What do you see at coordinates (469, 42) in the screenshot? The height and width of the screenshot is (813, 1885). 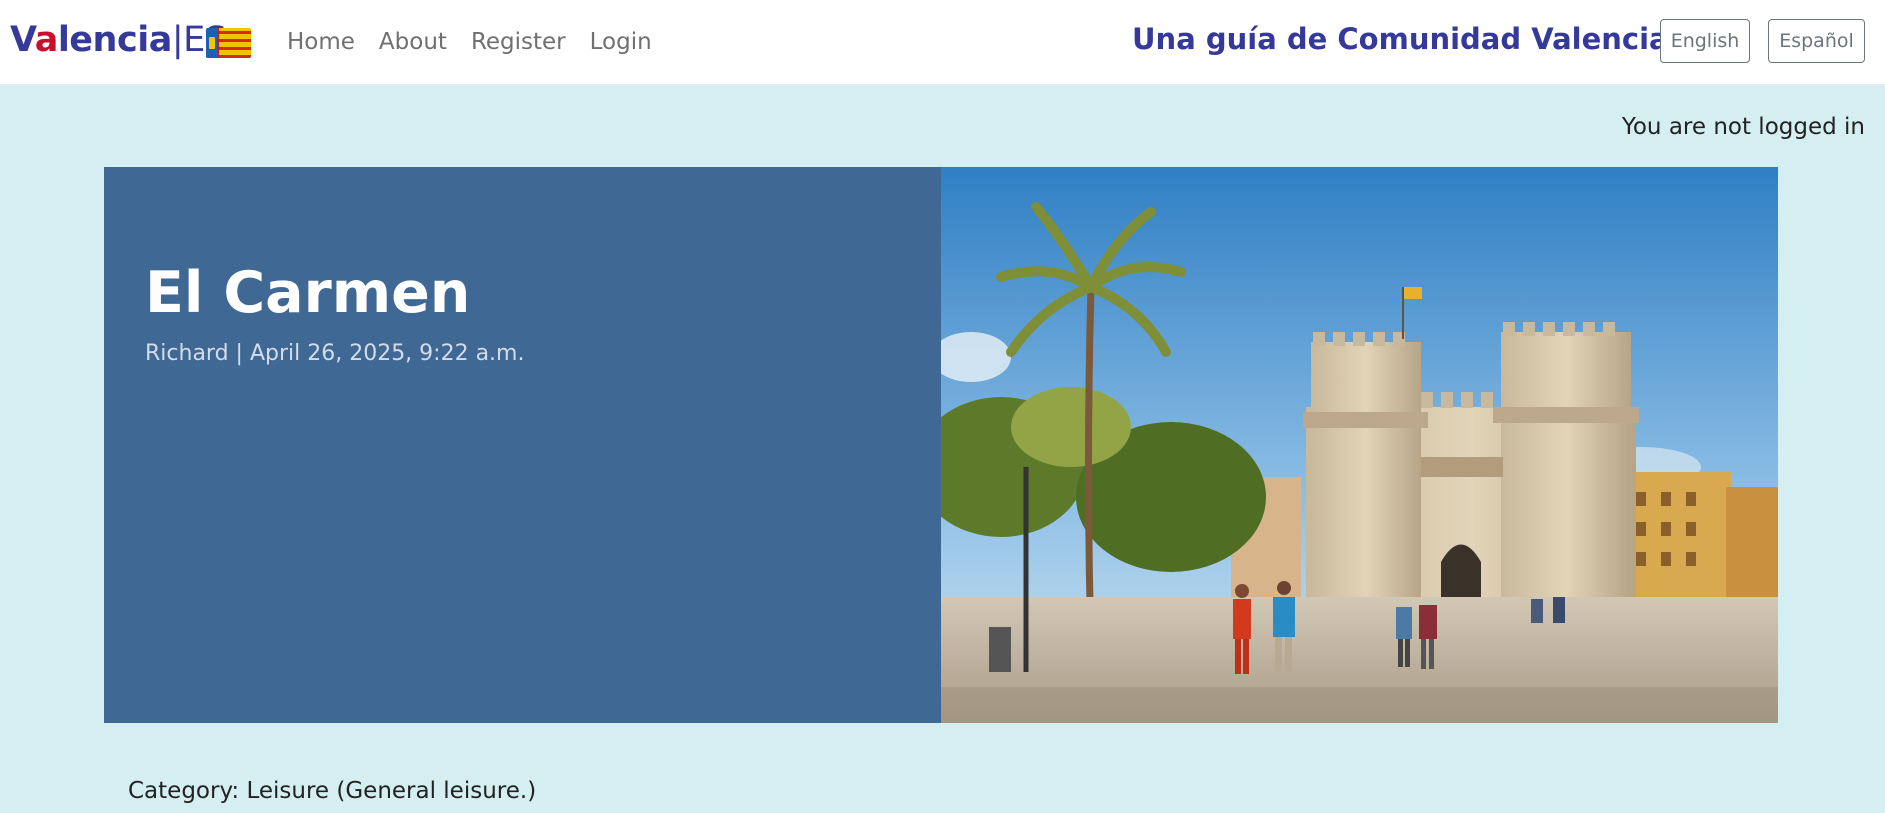 I see `main-nav: Home About Register Login` at bounding box center [469, 42].